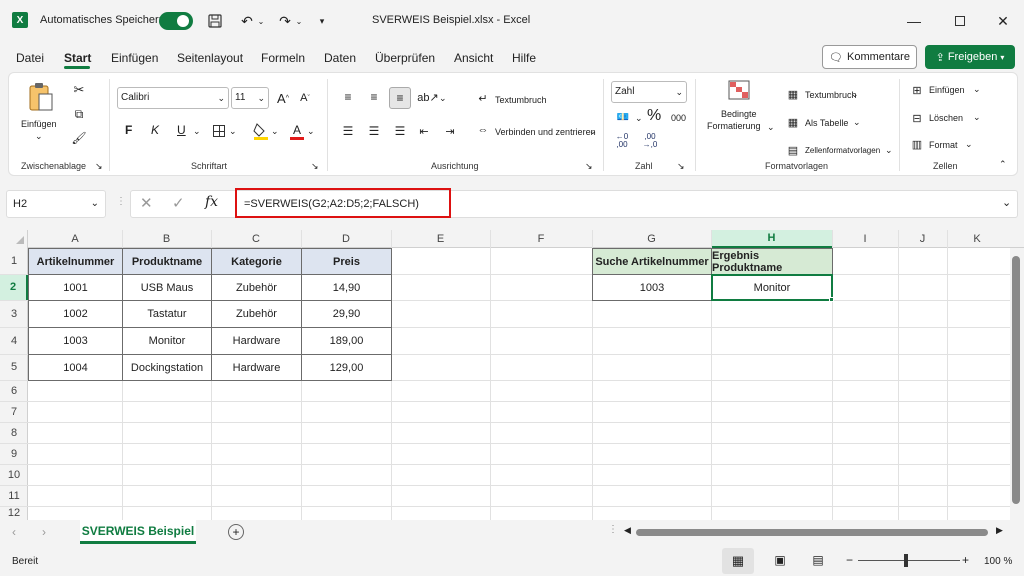 Image resolution: width=1024 pixels, height=576 pixels. What do you see at coordinates (14, 513) in the screenshot?
I see `row-header-12: 12` at bounding box center [14, 513].